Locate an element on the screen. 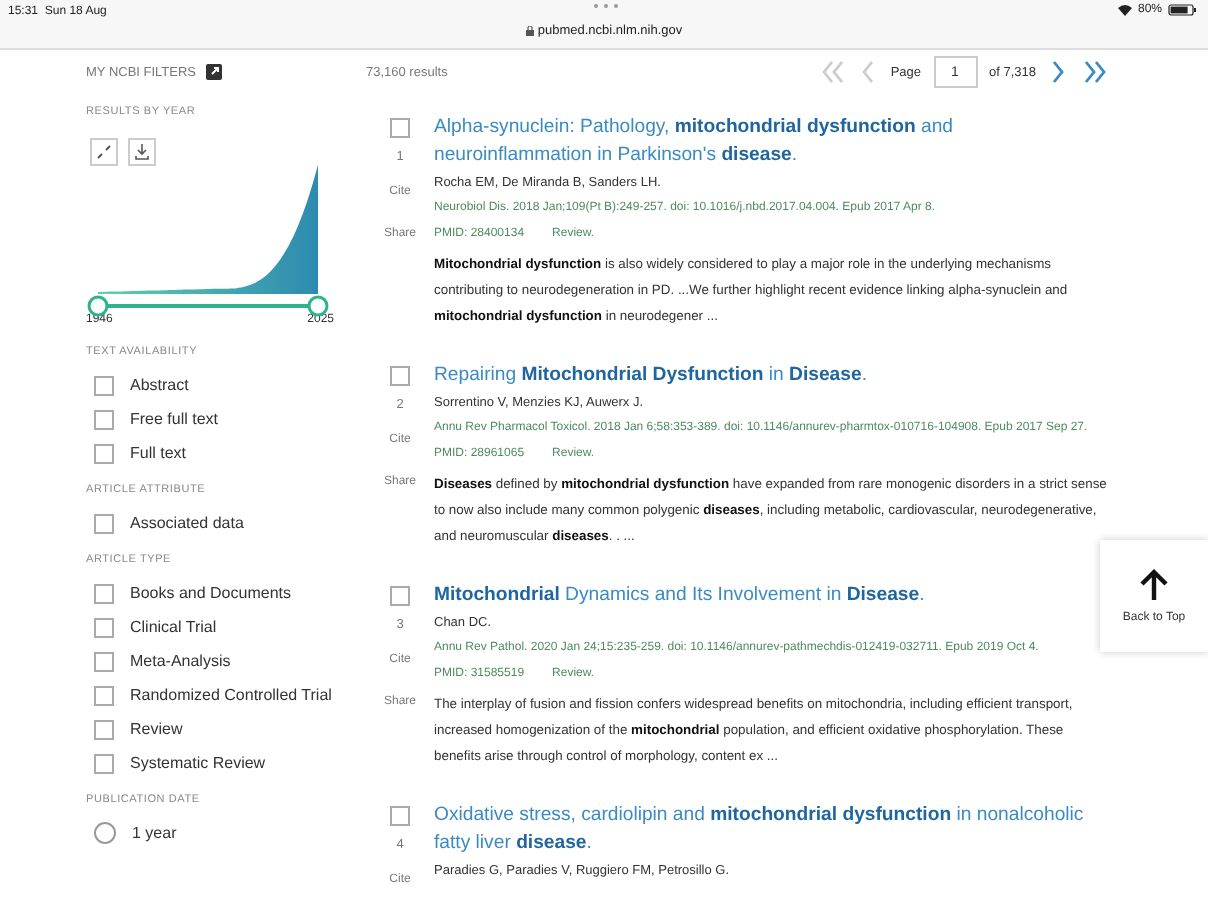 The image size is (1208, 922). filter-label: 1 year is located at coordinates (154, 833).